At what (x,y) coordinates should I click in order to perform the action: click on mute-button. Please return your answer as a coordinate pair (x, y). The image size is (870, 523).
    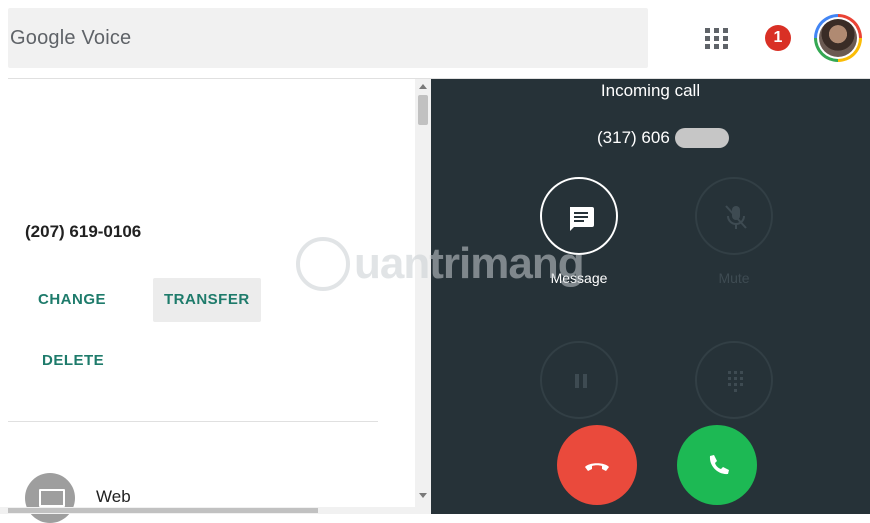
    Looking at the image, I should click on (734, 216).